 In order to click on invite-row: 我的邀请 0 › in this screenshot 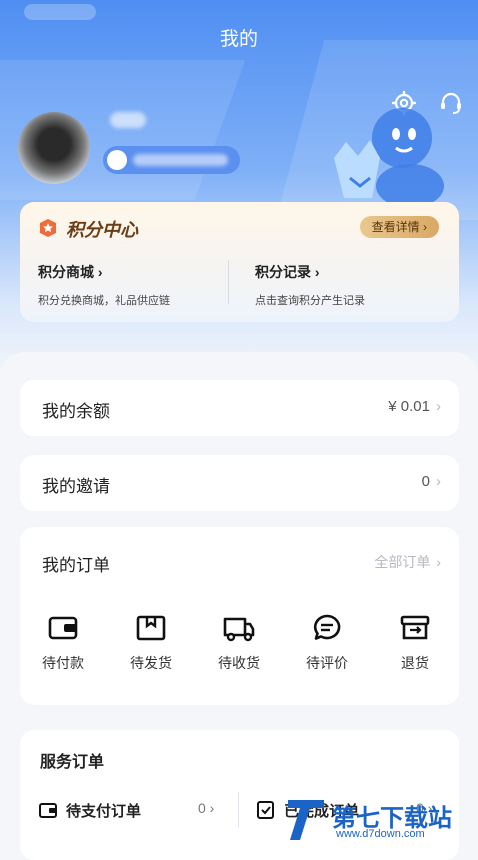, I will do `click(239, 483)`.